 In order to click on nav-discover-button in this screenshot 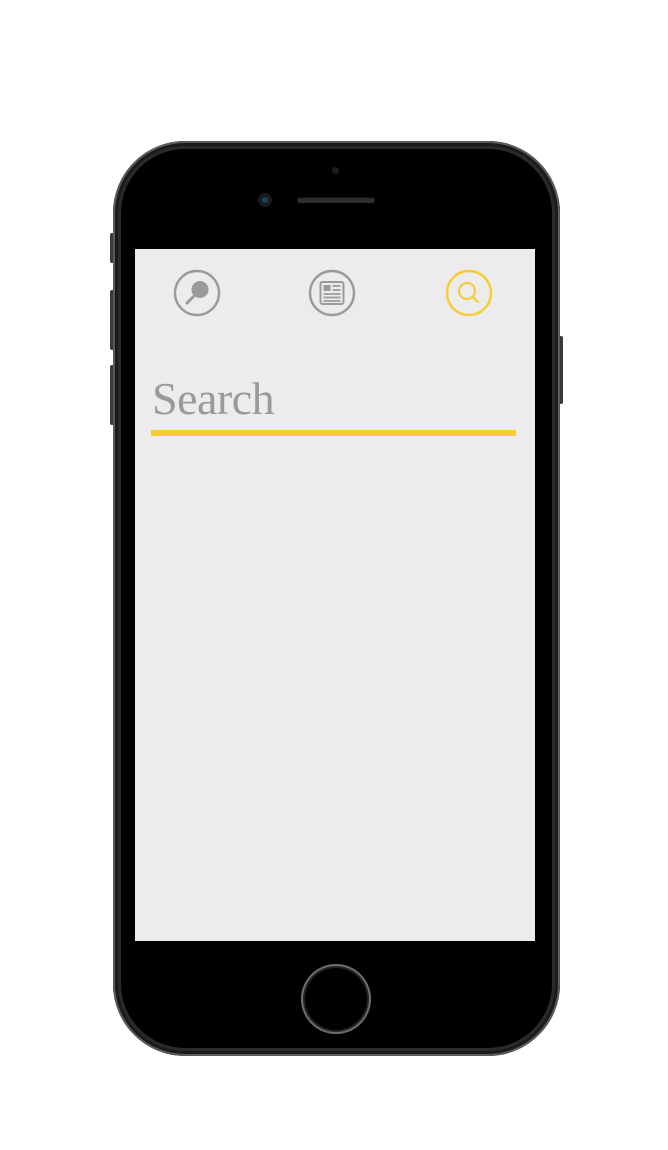, I will do `click(197, 293)`.